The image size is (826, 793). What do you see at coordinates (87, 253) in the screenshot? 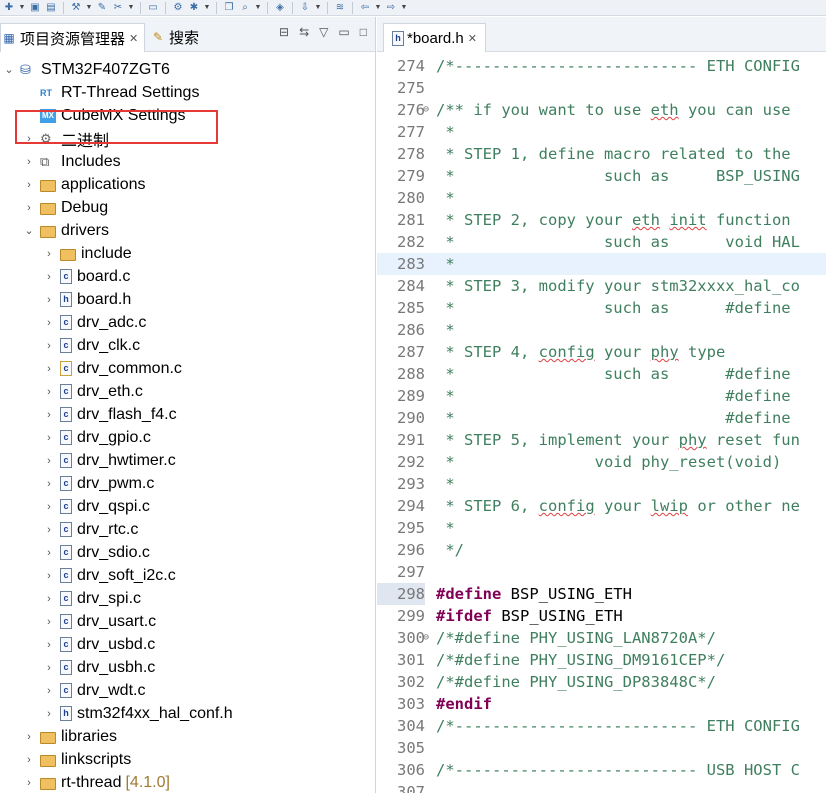
I see `tree-item: › include` at bounding box center [87, 253].